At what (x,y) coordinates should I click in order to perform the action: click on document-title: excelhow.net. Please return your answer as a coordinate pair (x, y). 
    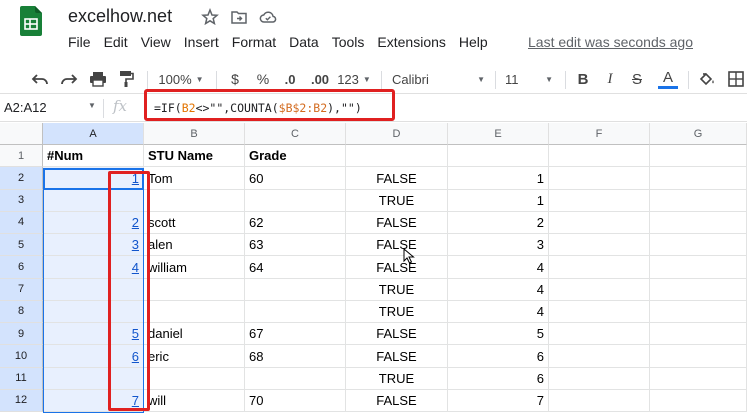
    Looking at the image, I should click on (120, 16).